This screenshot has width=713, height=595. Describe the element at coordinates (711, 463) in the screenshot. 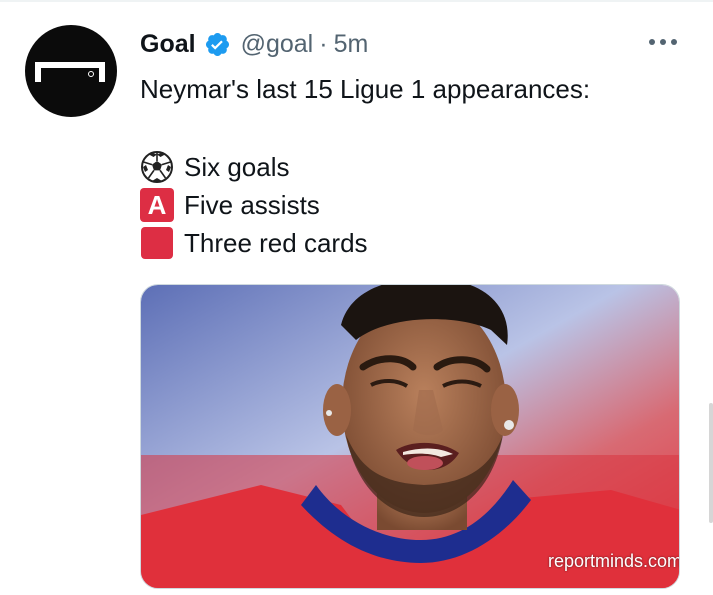

I see `scrollbar` at that location.